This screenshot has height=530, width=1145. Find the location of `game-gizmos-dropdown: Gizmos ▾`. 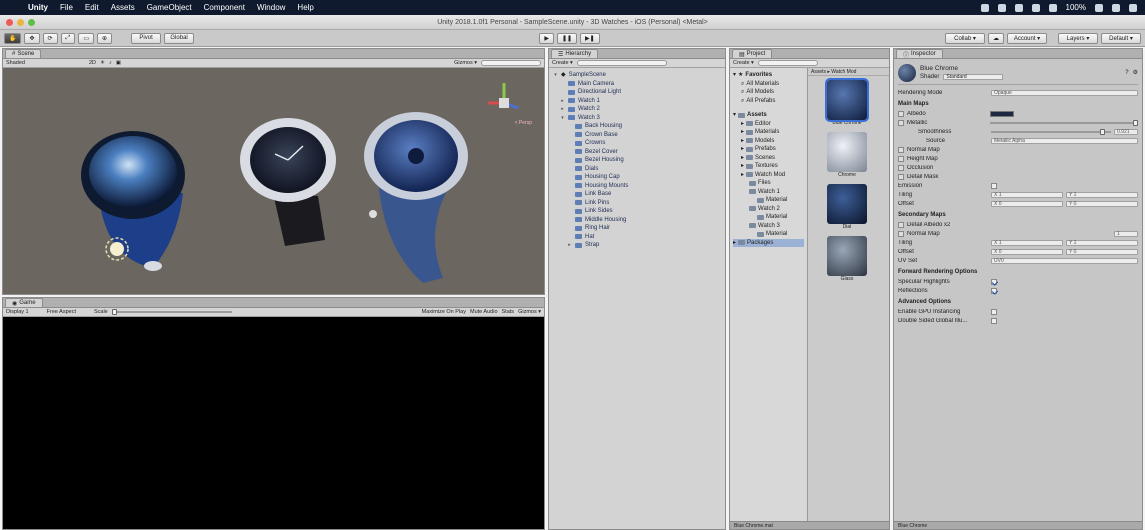

game-gizmos-dropdown: Gizmos ▾ is located at coordinates (529, 312).